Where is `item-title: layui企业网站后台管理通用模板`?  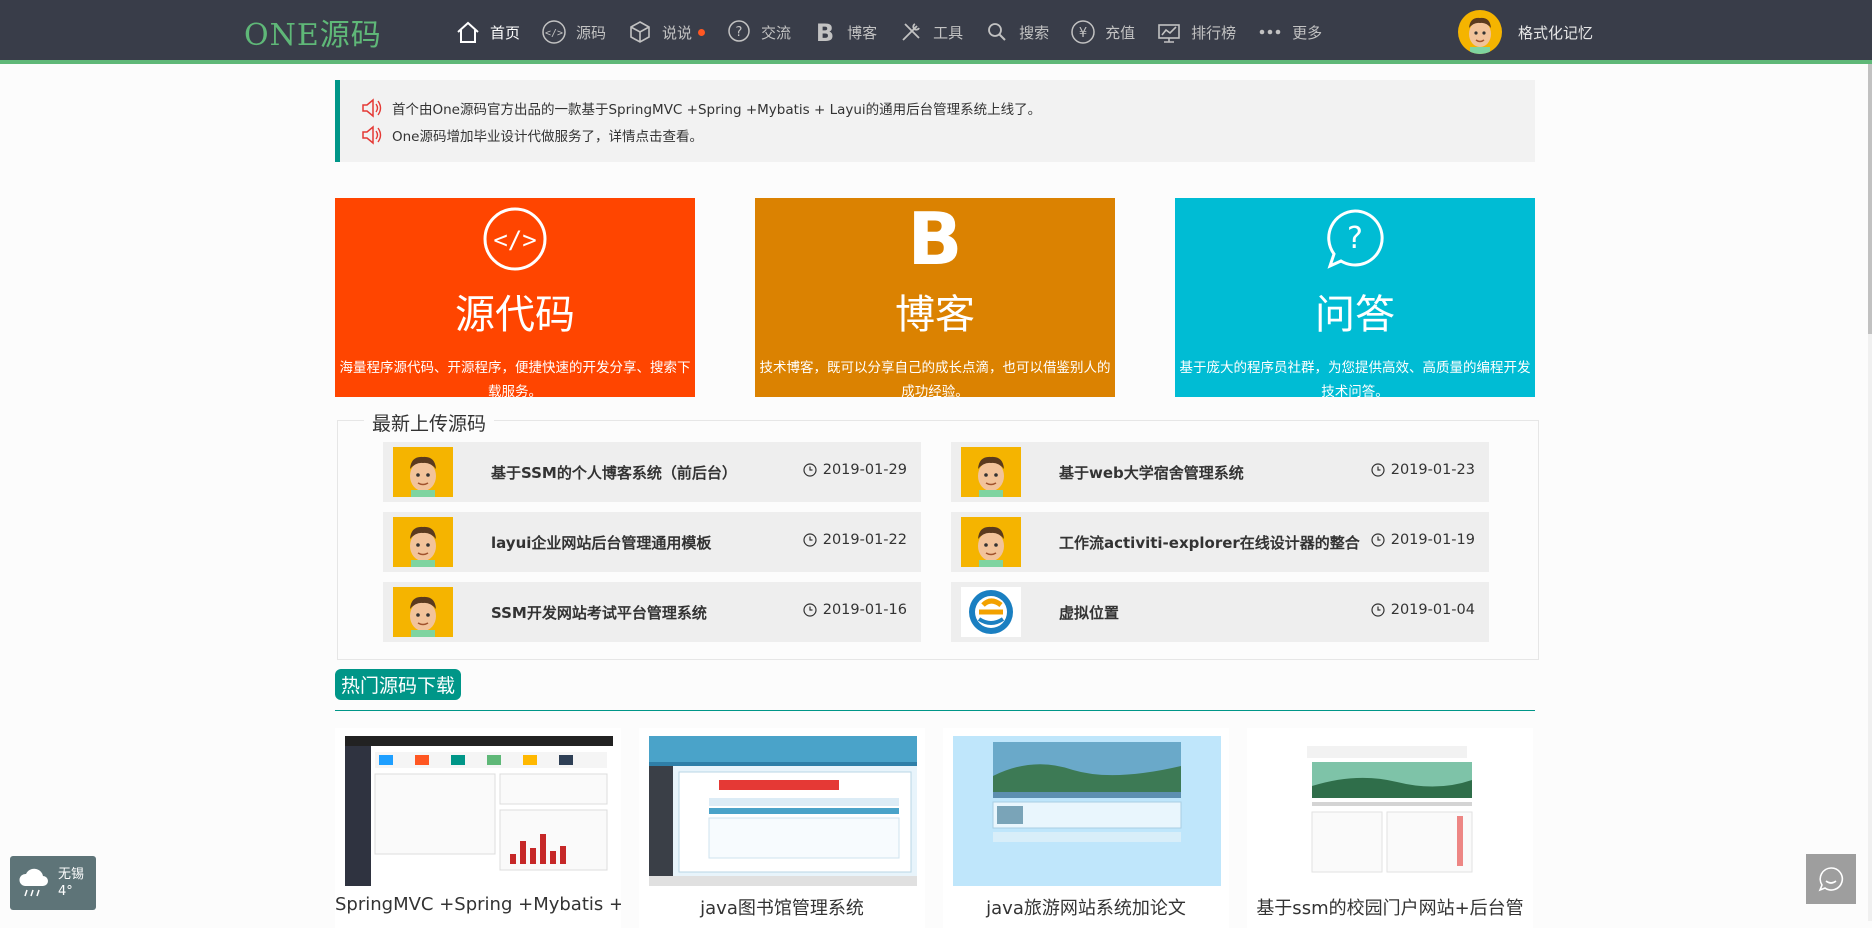
item-title: layui企业网站后台管理通用模板 is located at coordinates (601, 542).